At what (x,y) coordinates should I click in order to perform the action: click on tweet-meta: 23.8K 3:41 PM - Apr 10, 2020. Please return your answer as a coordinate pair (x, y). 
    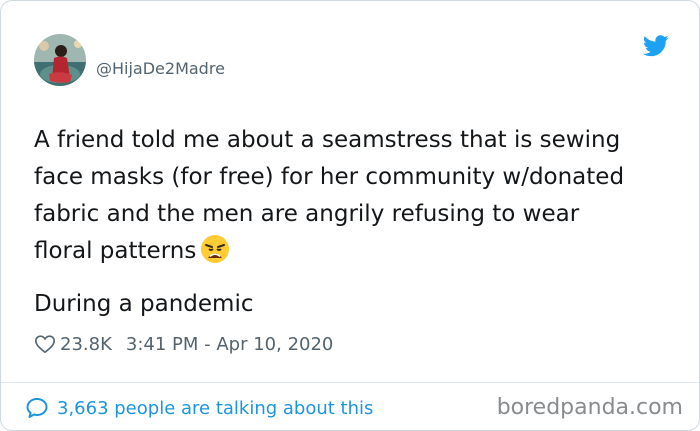
    Looking at the image, I should click on (183, 344).